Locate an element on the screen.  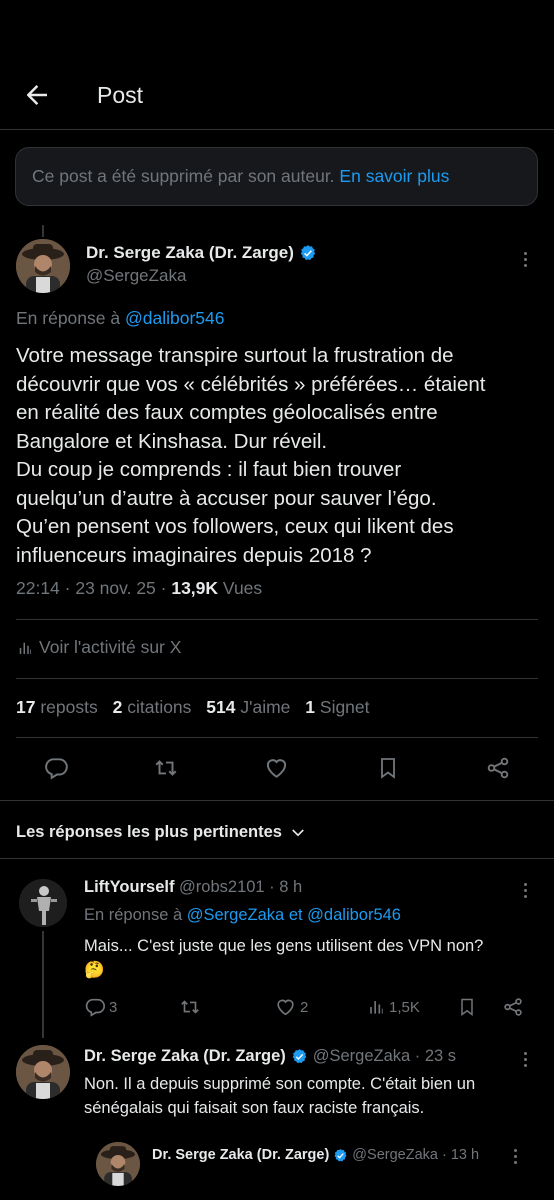
main-post-header: Dr. Serge Zaka (Dr. Zarge) is located at coordinates (201, 253).